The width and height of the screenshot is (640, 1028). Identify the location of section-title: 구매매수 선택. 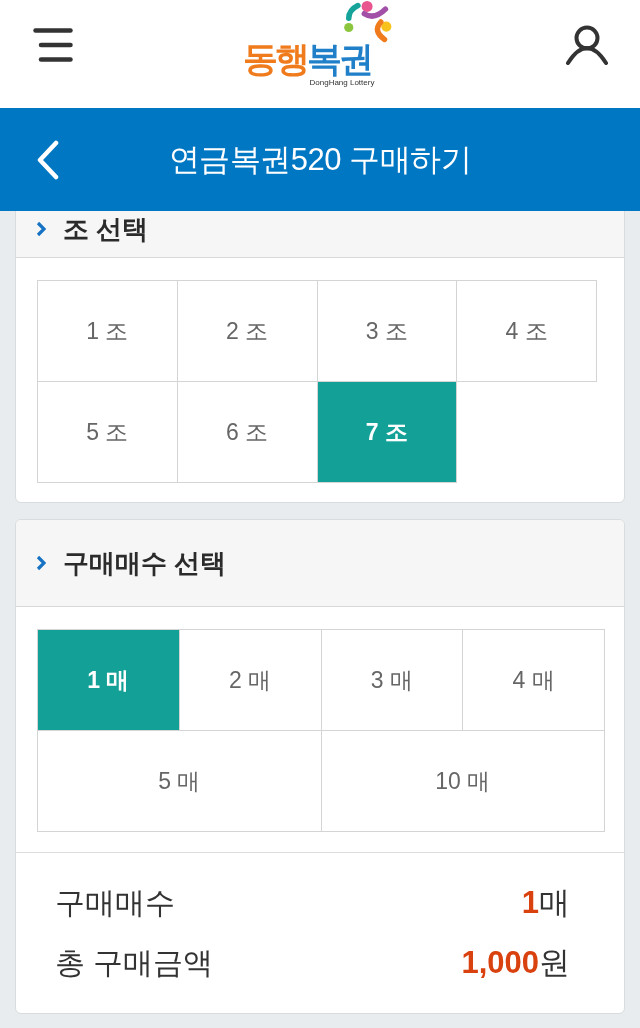
(145, 563).